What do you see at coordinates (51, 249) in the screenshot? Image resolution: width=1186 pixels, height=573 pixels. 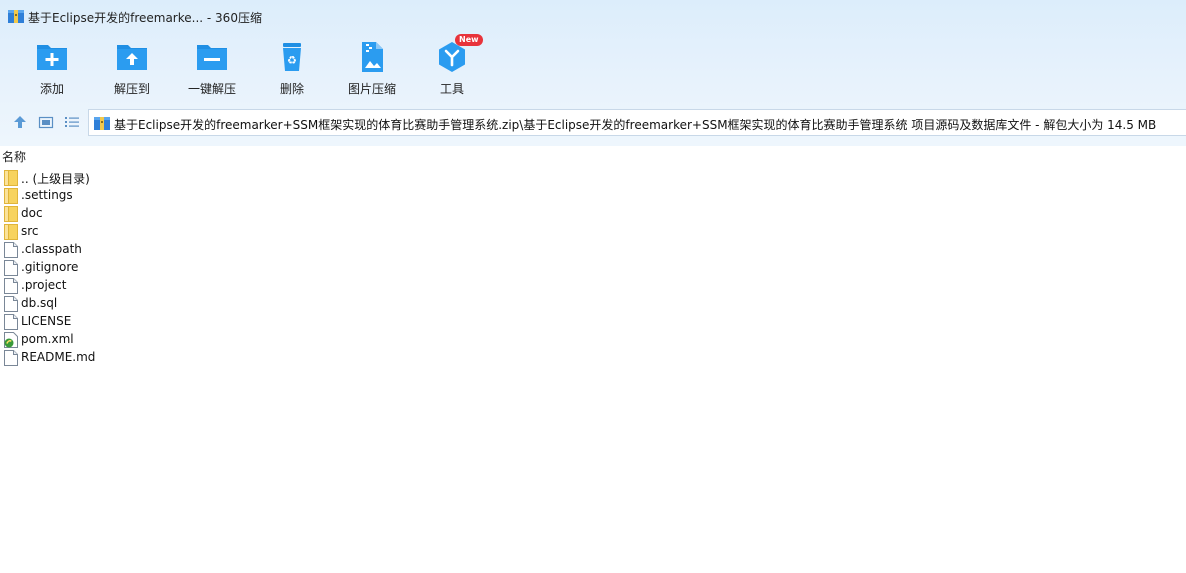 I see `file-name: .classpath` at bounding box center [51, 249].